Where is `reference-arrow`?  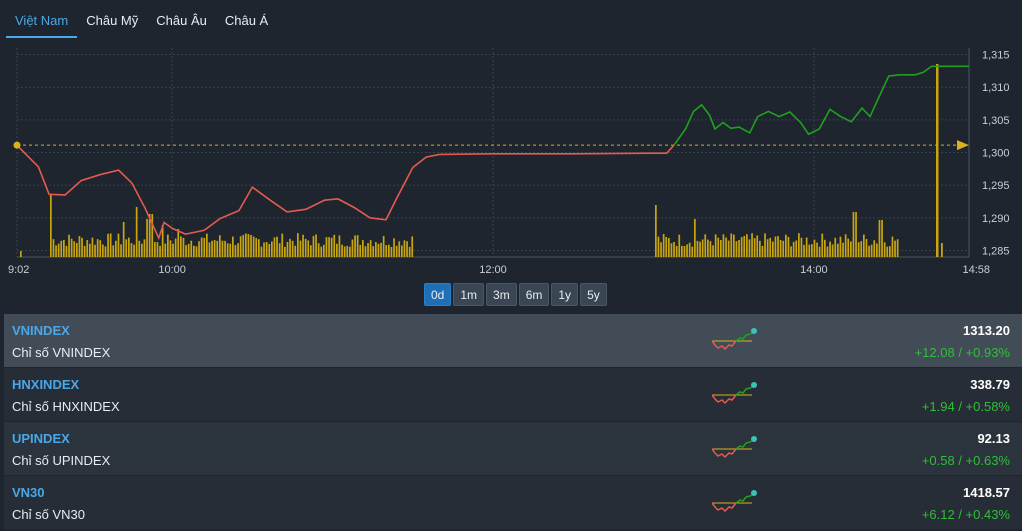 reference-arrow is located at coordinates (963, 145).